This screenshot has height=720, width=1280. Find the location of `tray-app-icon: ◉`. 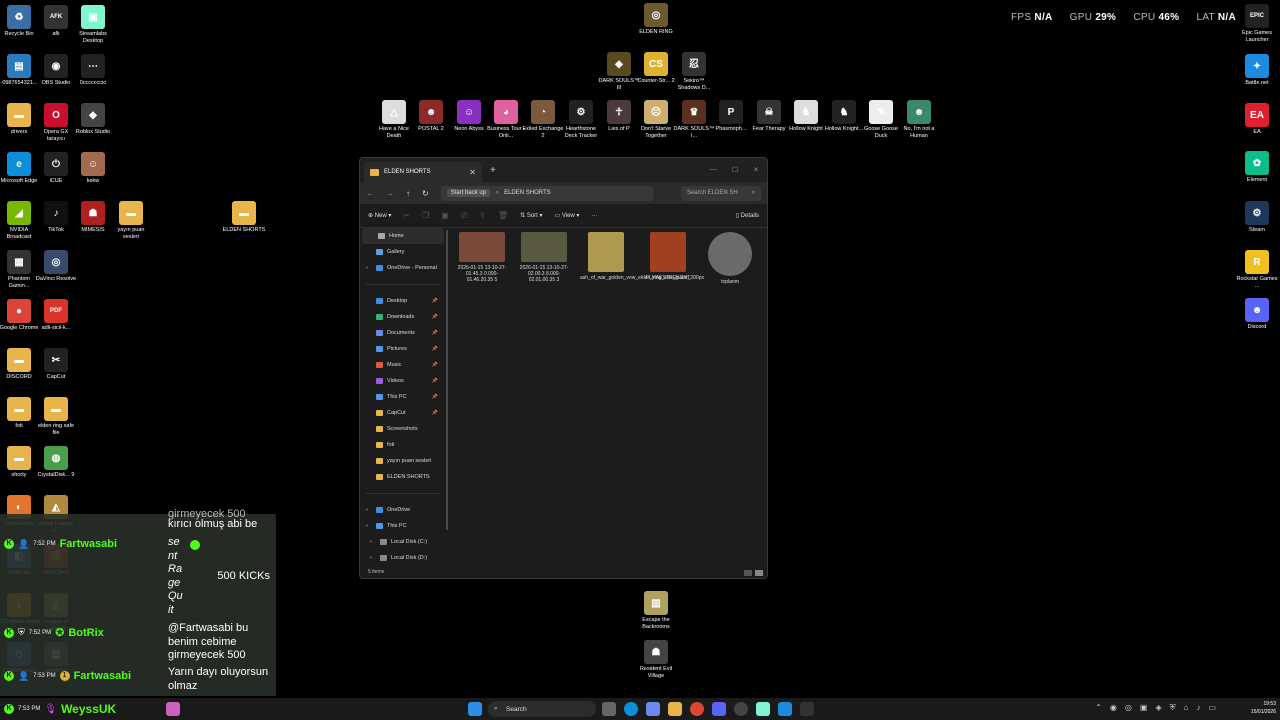

tray-app-icon: ◉ is located at coordinates (1113, 708).